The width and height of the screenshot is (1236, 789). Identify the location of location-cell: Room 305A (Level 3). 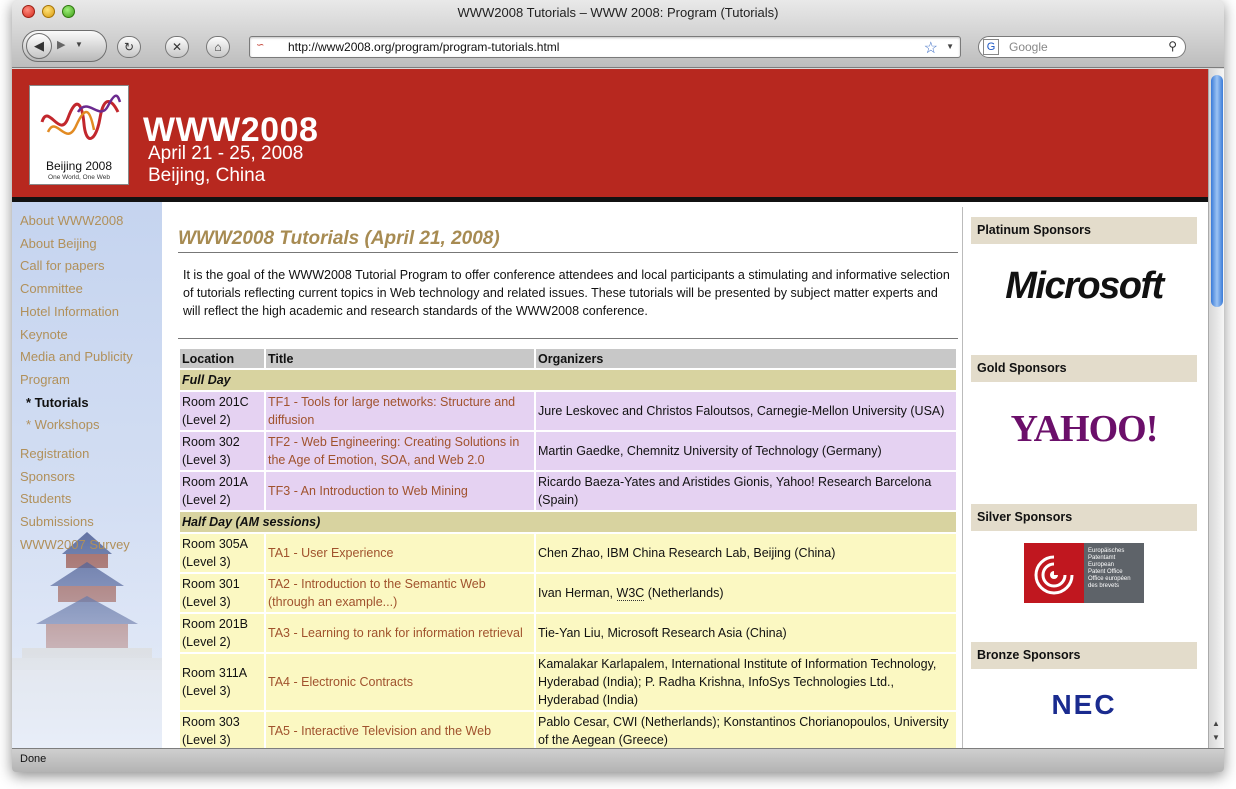
(222, 553).